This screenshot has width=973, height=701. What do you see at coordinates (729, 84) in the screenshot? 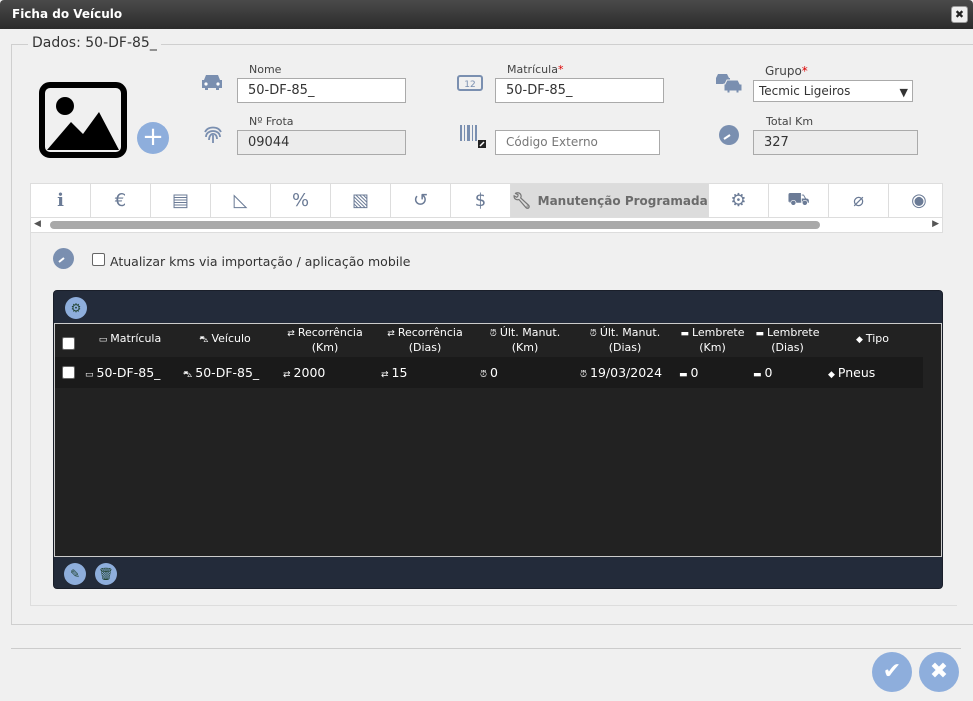
I see `cars-group-icon` at bounding box center [729, 84].